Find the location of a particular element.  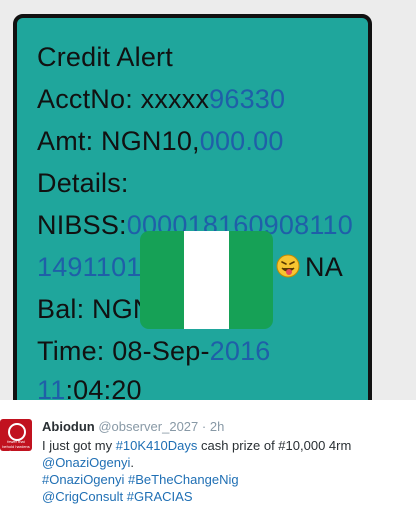

amt-link: 000.00 is located at coordinates (242, 141).